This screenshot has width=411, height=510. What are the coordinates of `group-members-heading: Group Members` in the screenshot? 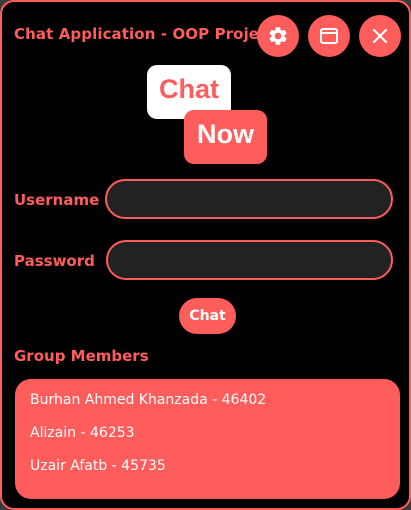 It's located at (81, 356).